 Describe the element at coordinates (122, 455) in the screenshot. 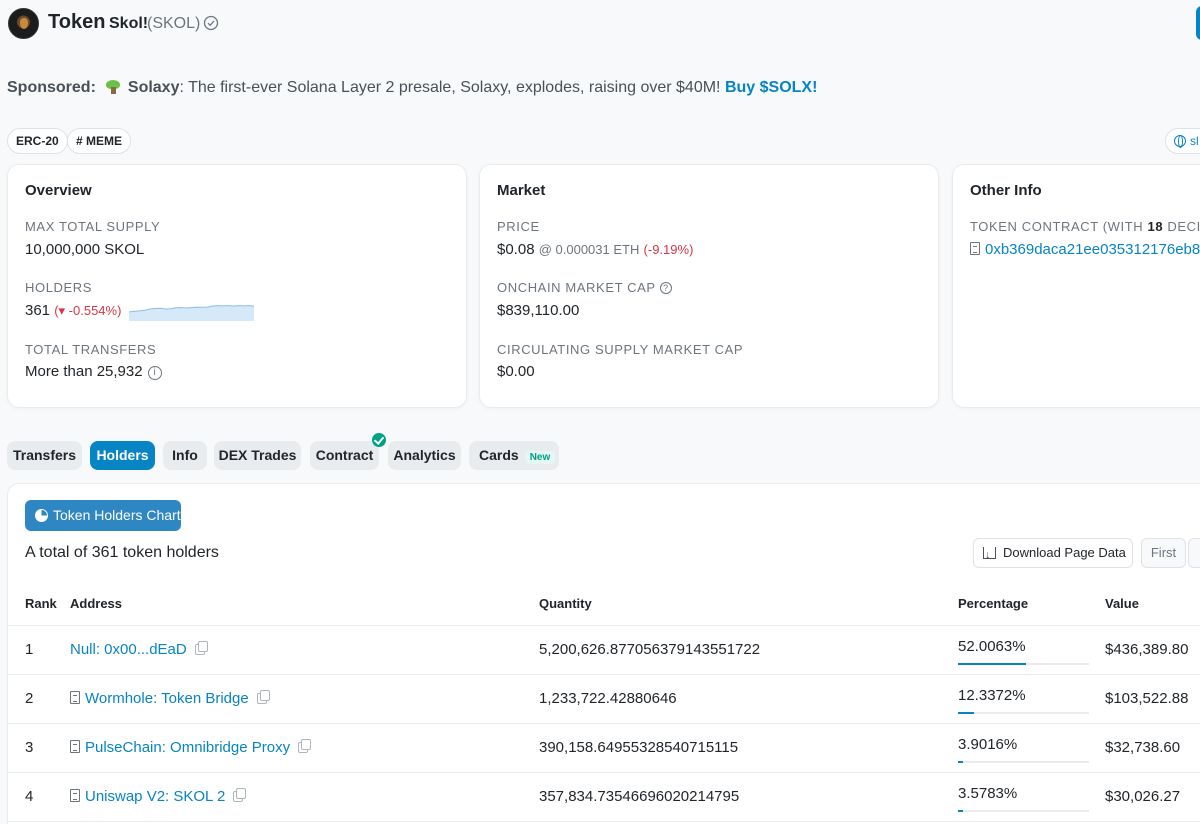

I see `tab-holders: Holders` at that location.